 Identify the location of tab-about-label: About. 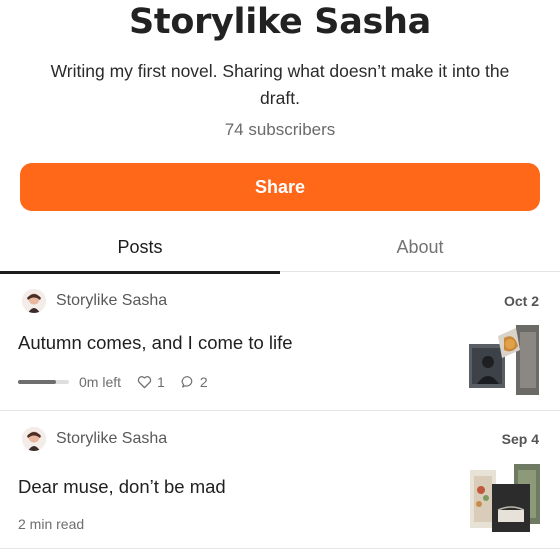
(420, 247).